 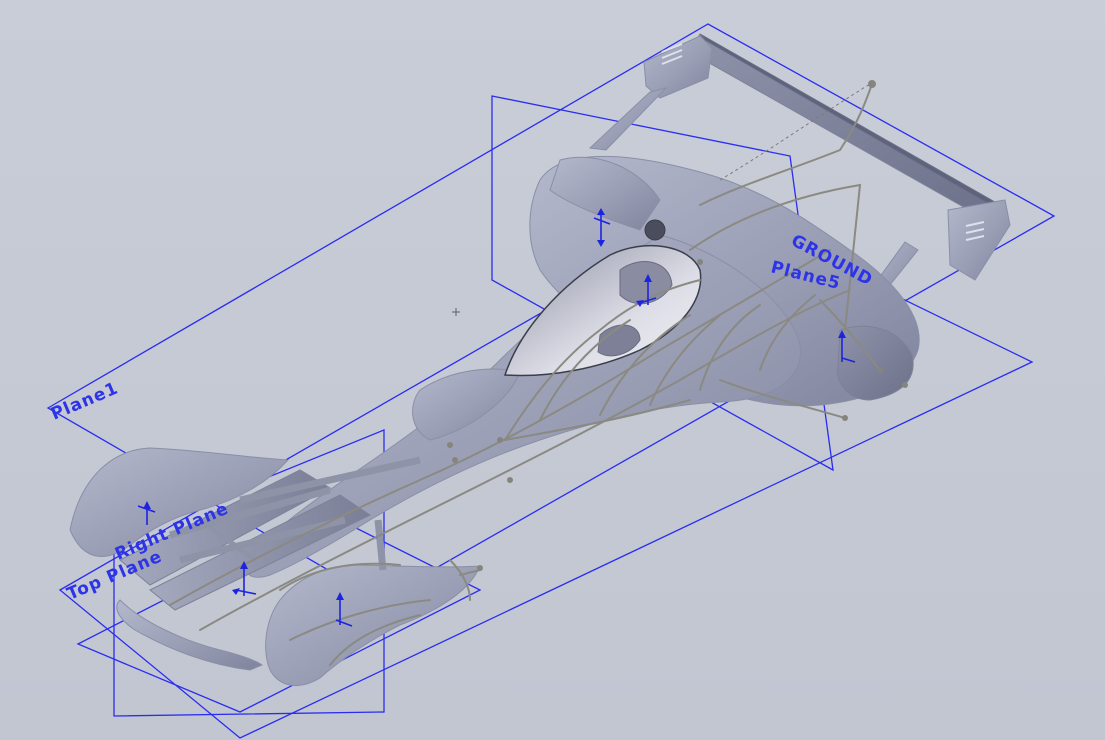 I want to click on origin-point, so click(x=456, y=312).